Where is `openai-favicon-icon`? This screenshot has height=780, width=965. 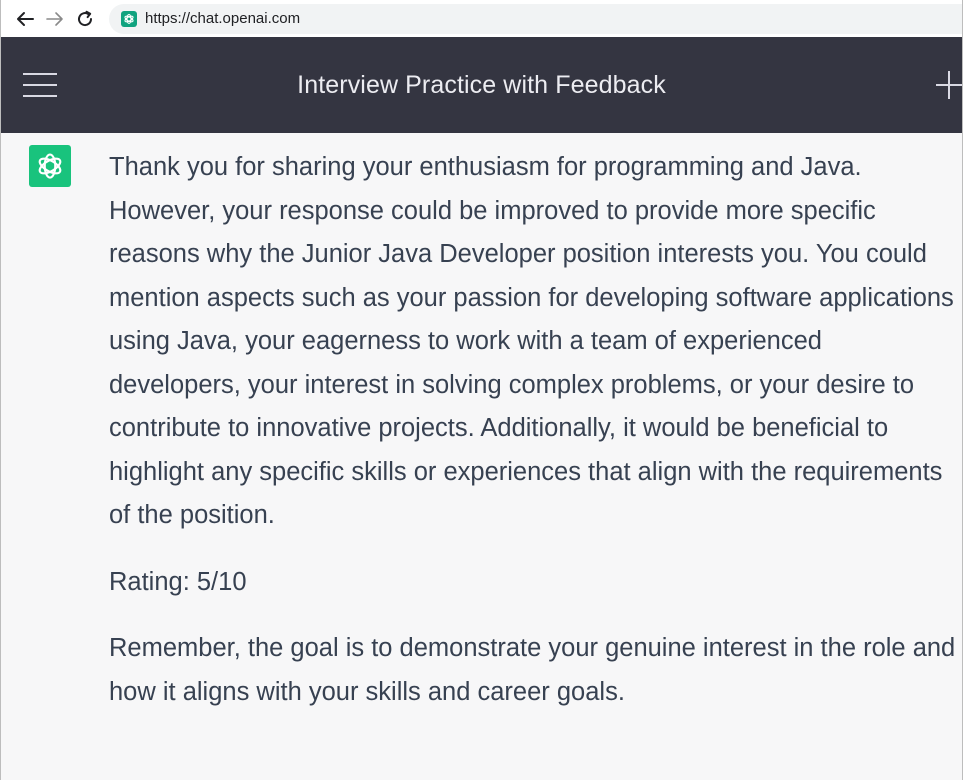 openai-favicon-icon is located at coordinates (129, 18).